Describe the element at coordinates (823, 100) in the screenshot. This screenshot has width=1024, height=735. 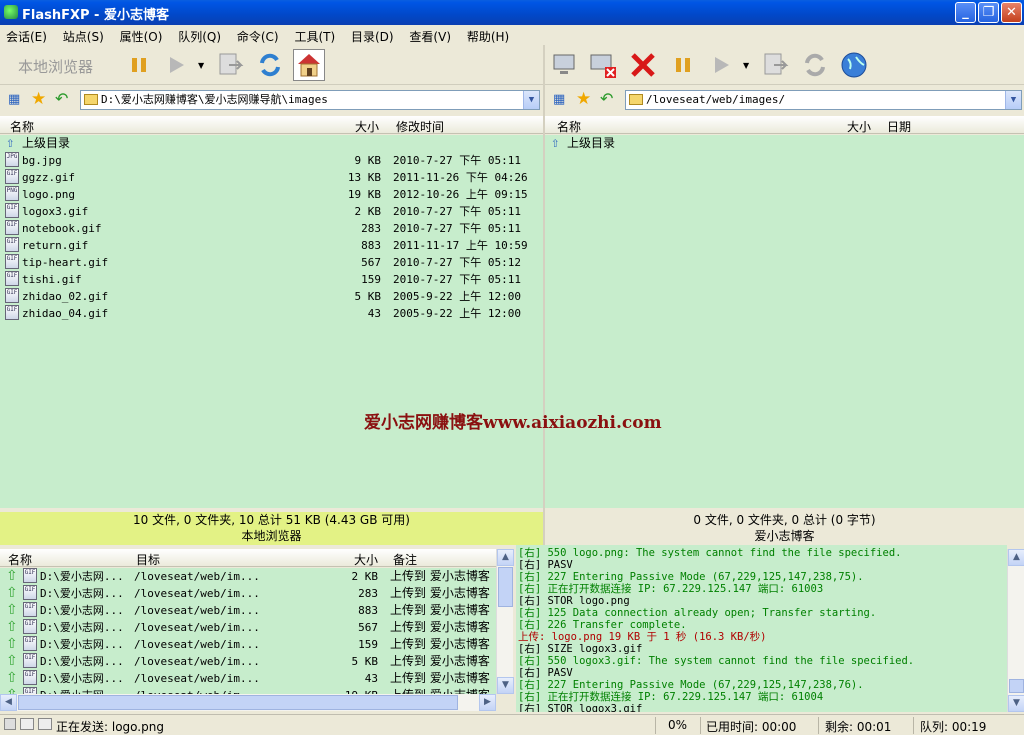
I see `remote-path-combo: /loveseat/web/images/ ▼` at that location.